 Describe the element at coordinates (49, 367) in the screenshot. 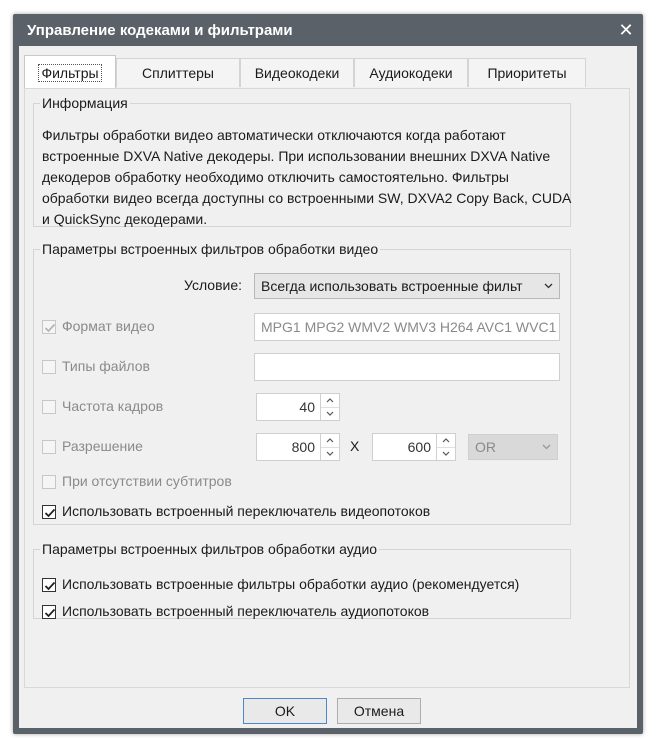

I see `file-types-checkbox` at that location.